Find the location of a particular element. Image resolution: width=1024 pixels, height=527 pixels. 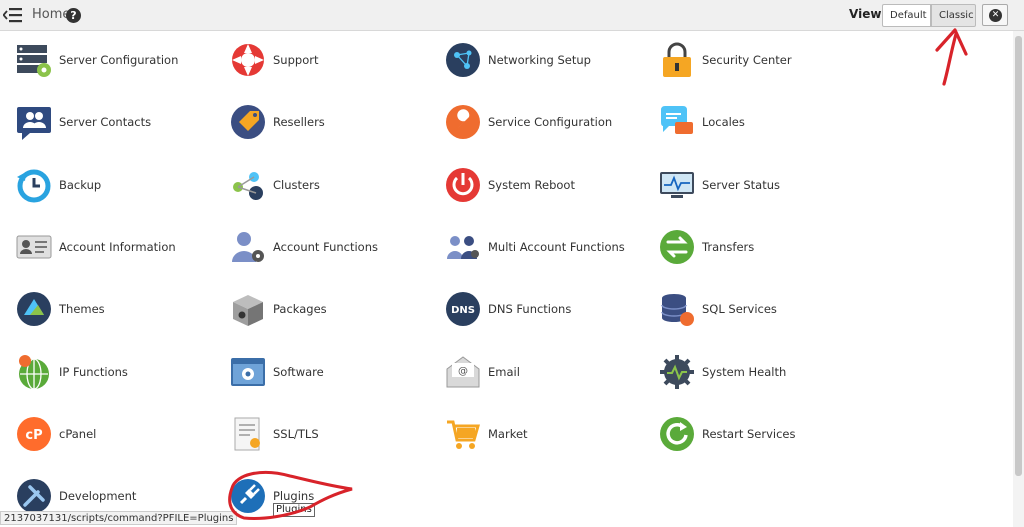

tile-label: Restart Services is located at coordinates (749, 433).